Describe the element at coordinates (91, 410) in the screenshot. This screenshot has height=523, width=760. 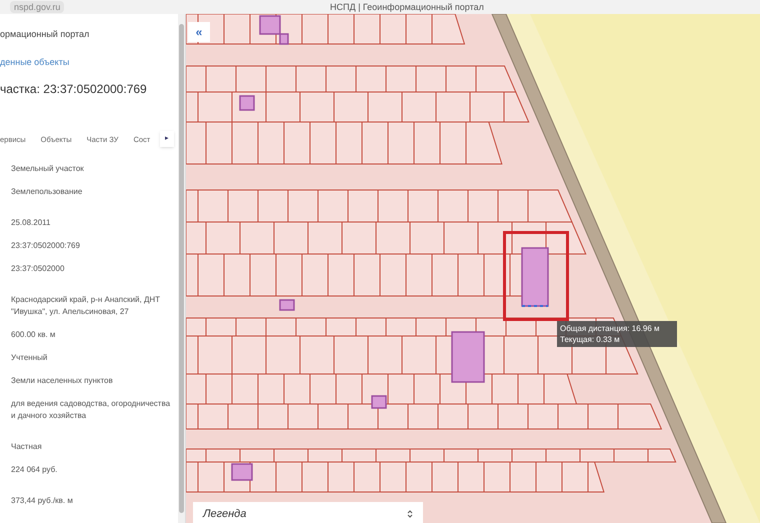
I see `attribute-value: для ведения садоводства, огородничества и дачного хозяйства` at that location.